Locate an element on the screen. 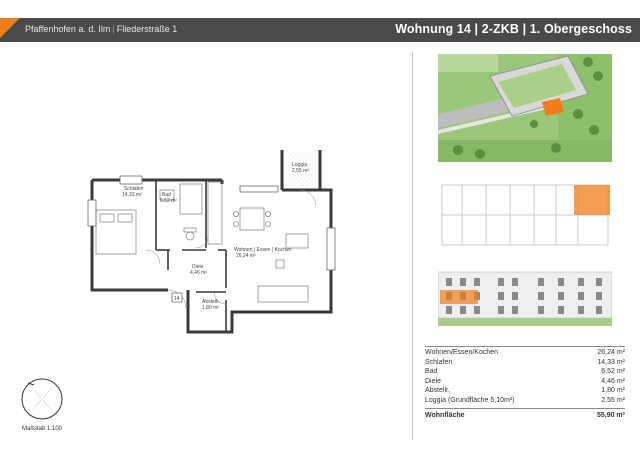 This screenshot has width=640, height=453. table-row: Diele 4,46 m² is located at coordinates (525, 382).